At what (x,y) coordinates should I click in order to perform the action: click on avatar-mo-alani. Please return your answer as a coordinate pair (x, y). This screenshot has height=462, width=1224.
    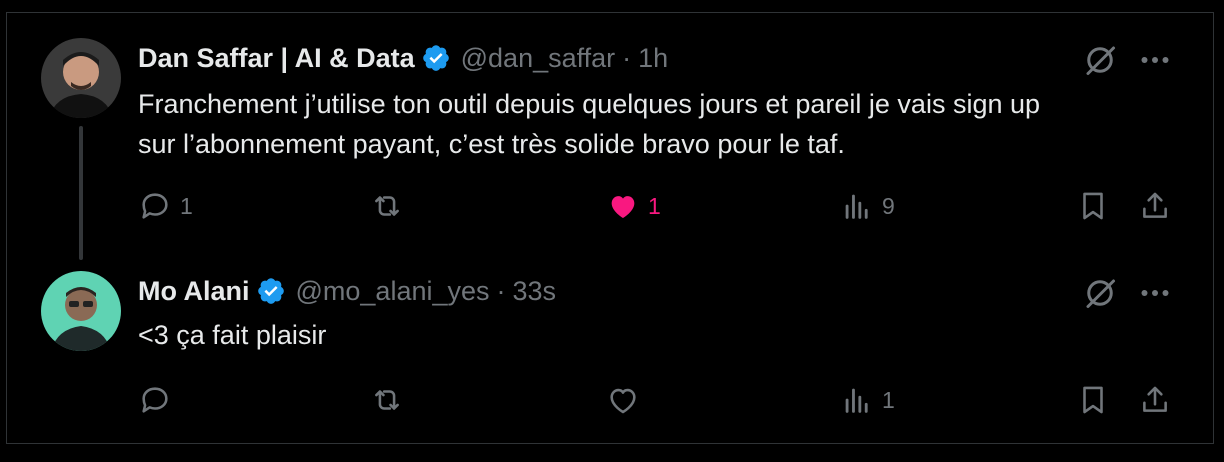
    Looking at the image, I should click on (81, 311).